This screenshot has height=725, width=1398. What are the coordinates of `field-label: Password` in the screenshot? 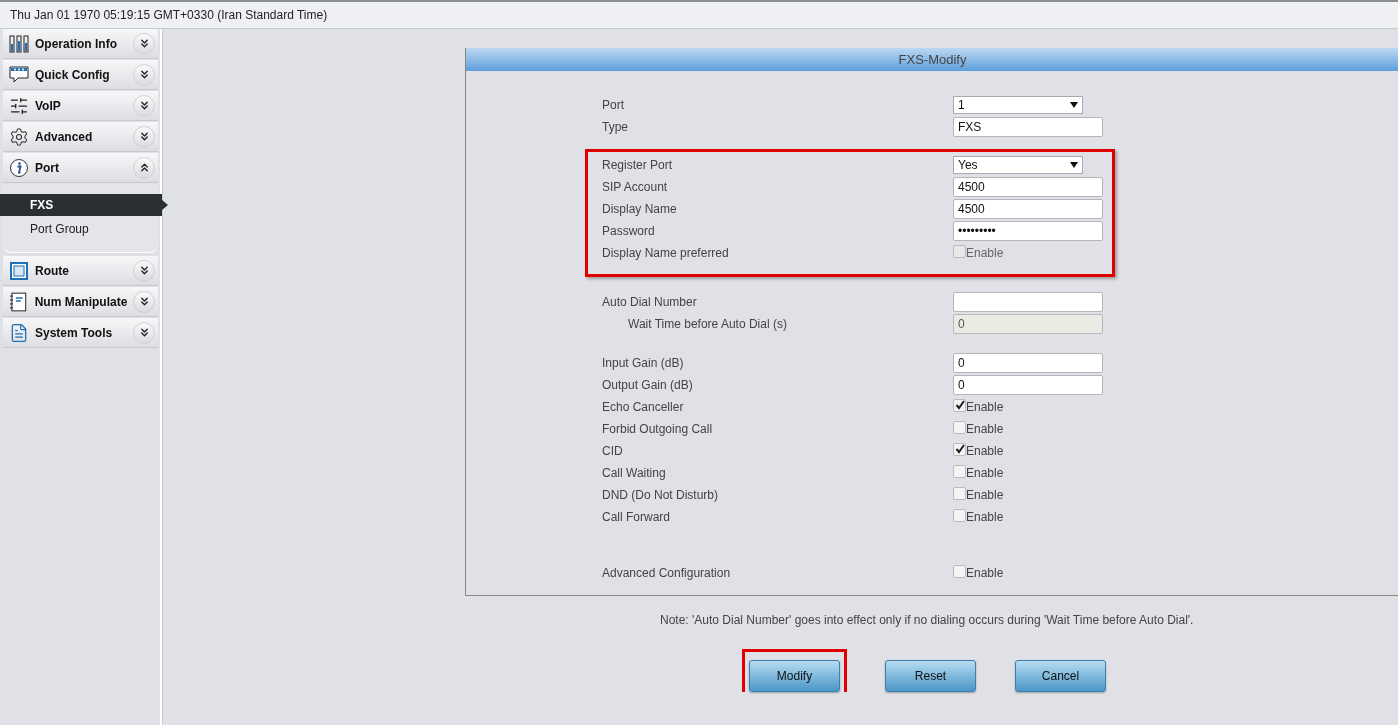 It's located at (629, 231).